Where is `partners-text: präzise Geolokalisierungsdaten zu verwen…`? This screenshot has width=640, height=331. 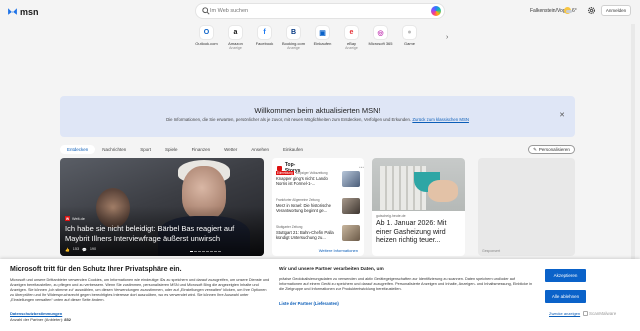
partners-text: präzise Geolokalisierungsdaten zu verwen… is located at coordinates (406, 284).